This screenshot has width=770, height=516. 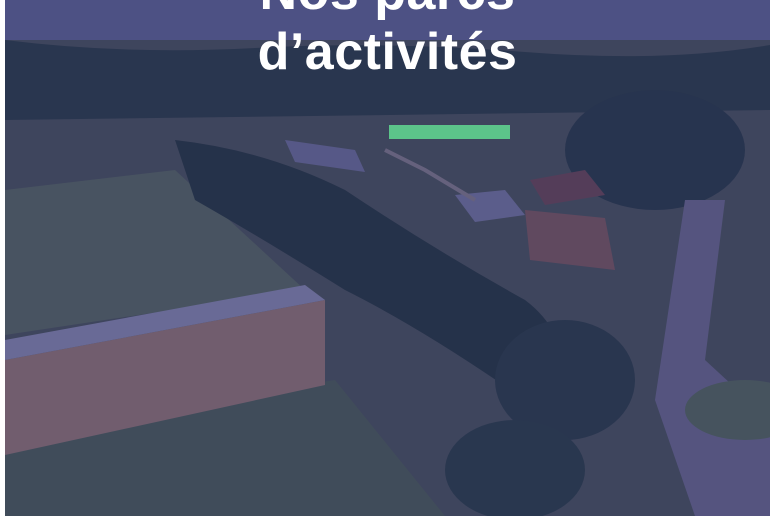 I want to click on page-title-line-2: d’activités, so click(x=387, y=52).